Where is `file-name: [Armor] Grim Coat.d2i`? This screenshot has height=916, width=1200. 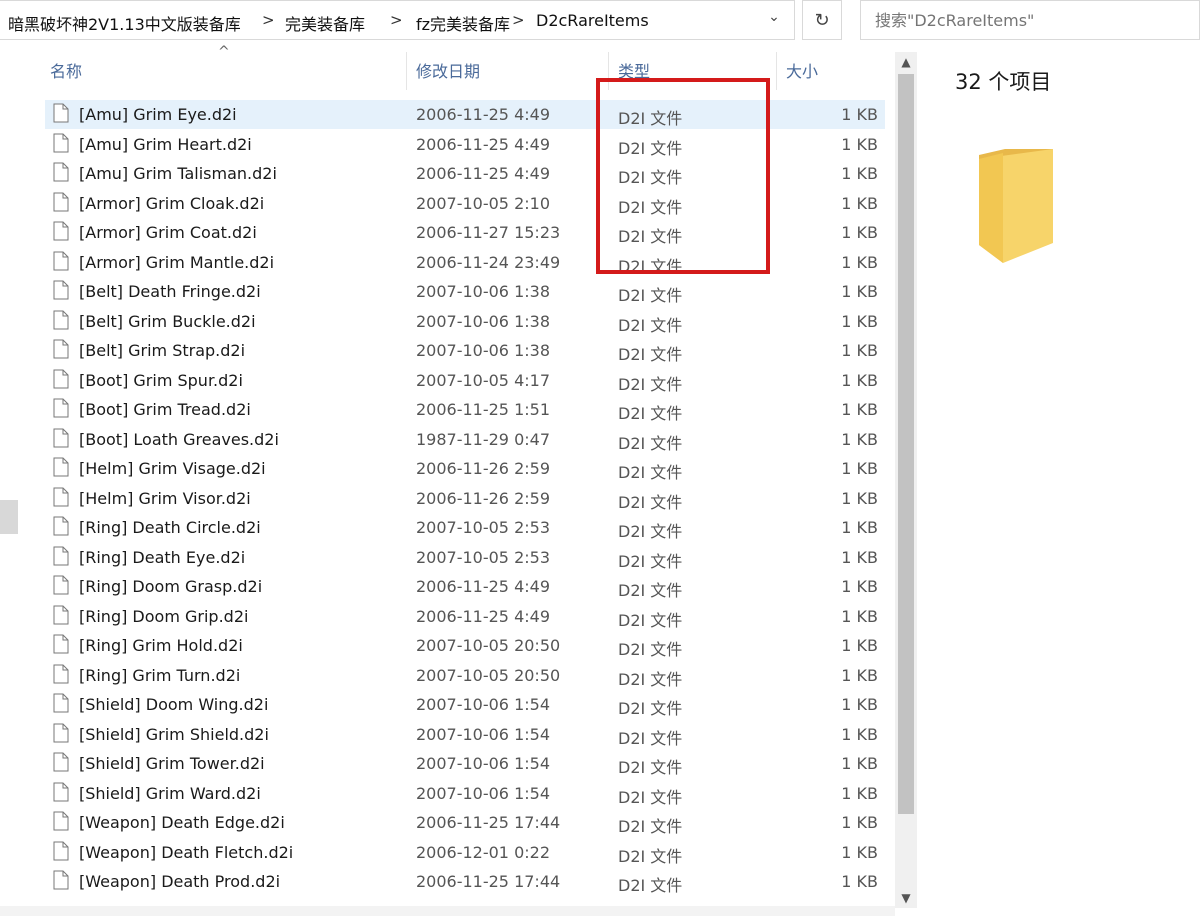
file-name: [Armor] Grim Coat.d2i is located at coordinates (168, 232).